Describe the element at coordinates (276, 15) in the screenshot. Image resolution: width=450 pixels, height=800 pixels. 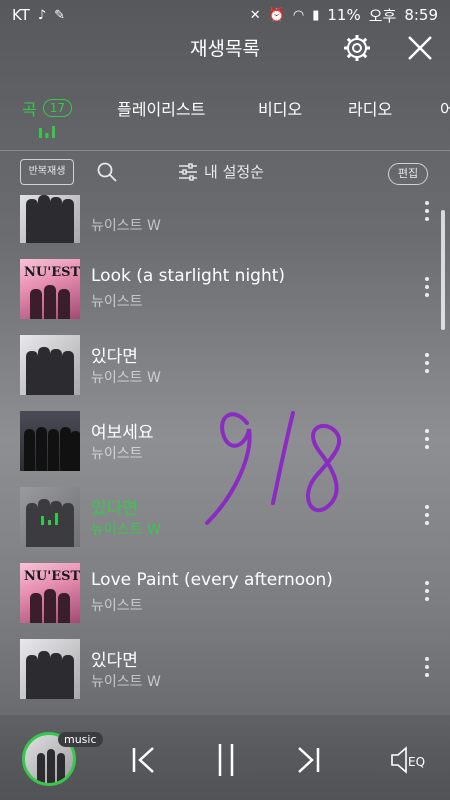
I see `alarm-icon: ⏰` at that location.